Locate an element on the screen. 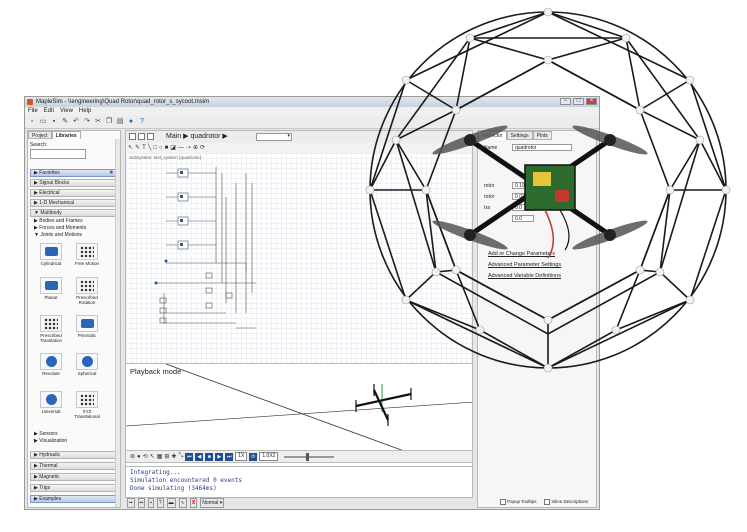  rotate-view-icon: ⟲ is located at coordinates (145, 456).